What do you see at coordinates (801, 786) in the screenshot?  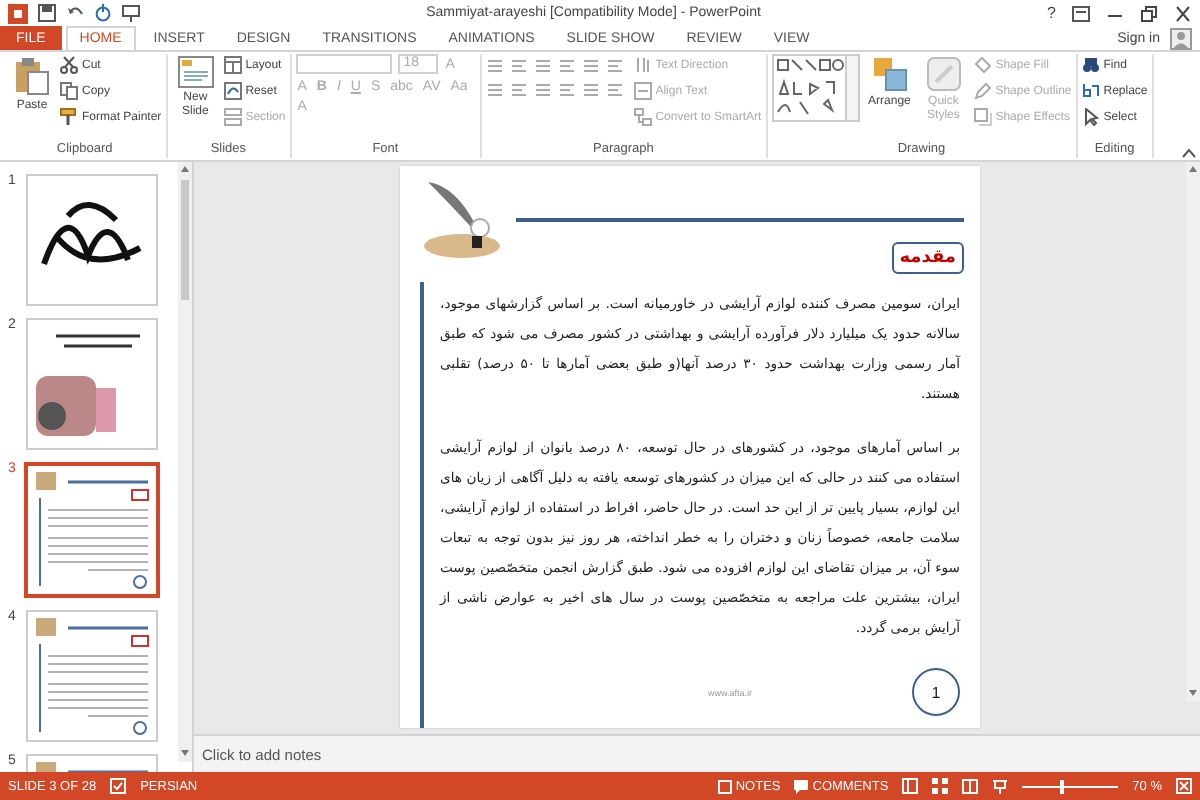 I see `comment-icon` at bounding box center [801, 786].